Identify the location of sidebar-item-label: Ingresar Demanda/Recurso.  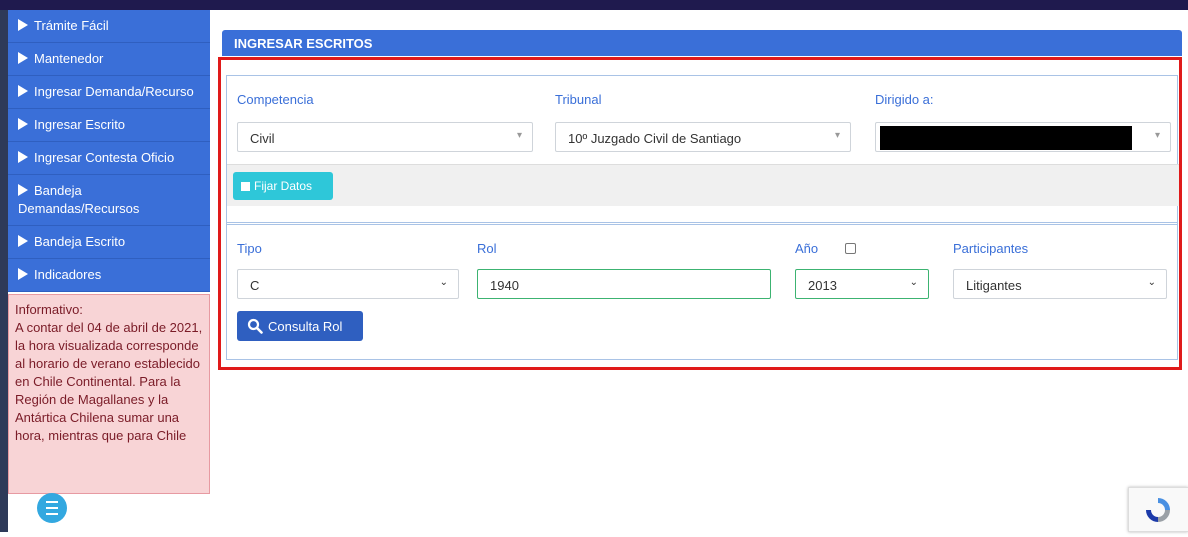
(114, 91).